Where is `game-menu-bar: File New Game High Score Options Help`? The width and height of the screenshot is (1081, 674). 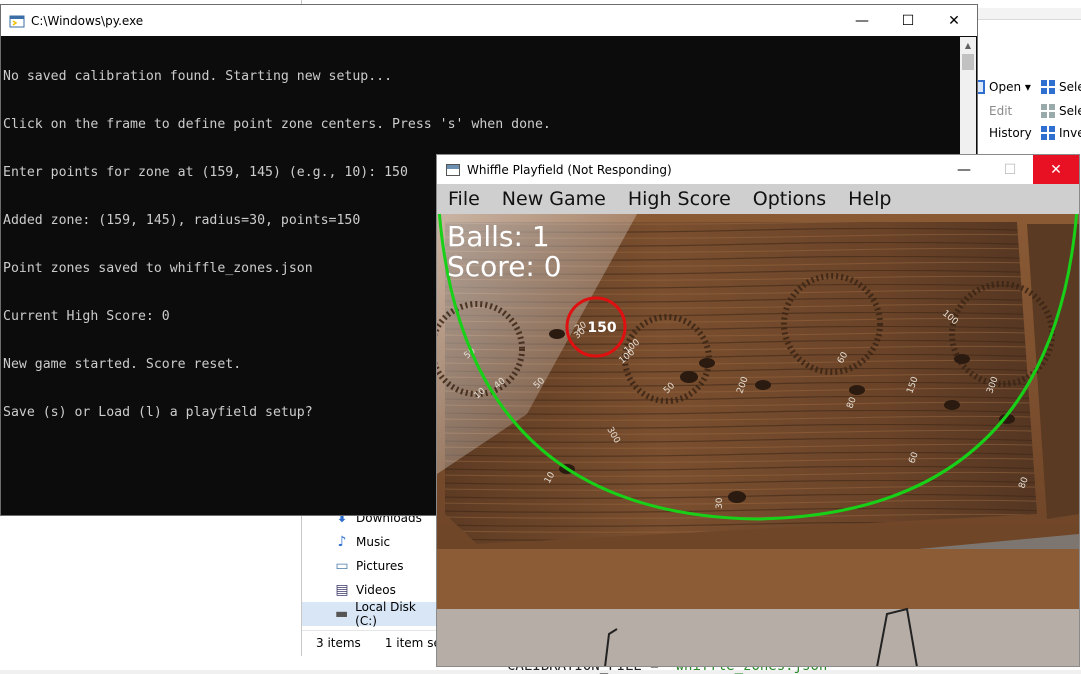
game-menu-bar: File New Game High Score Options Help is located at coordinates (758, 199).